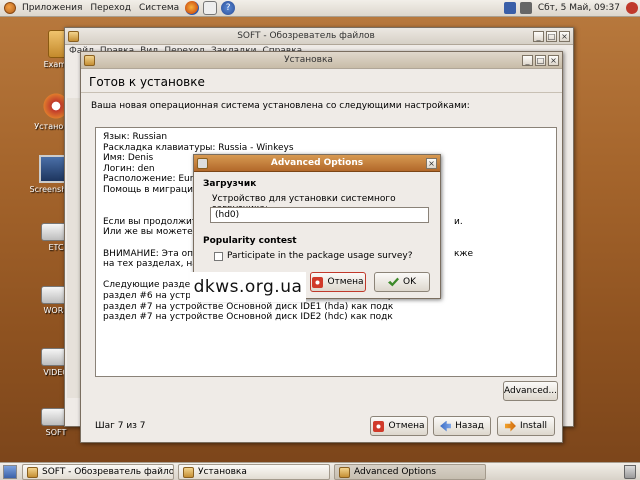  I want to click on popcon-checkbox, so click(218, 256).